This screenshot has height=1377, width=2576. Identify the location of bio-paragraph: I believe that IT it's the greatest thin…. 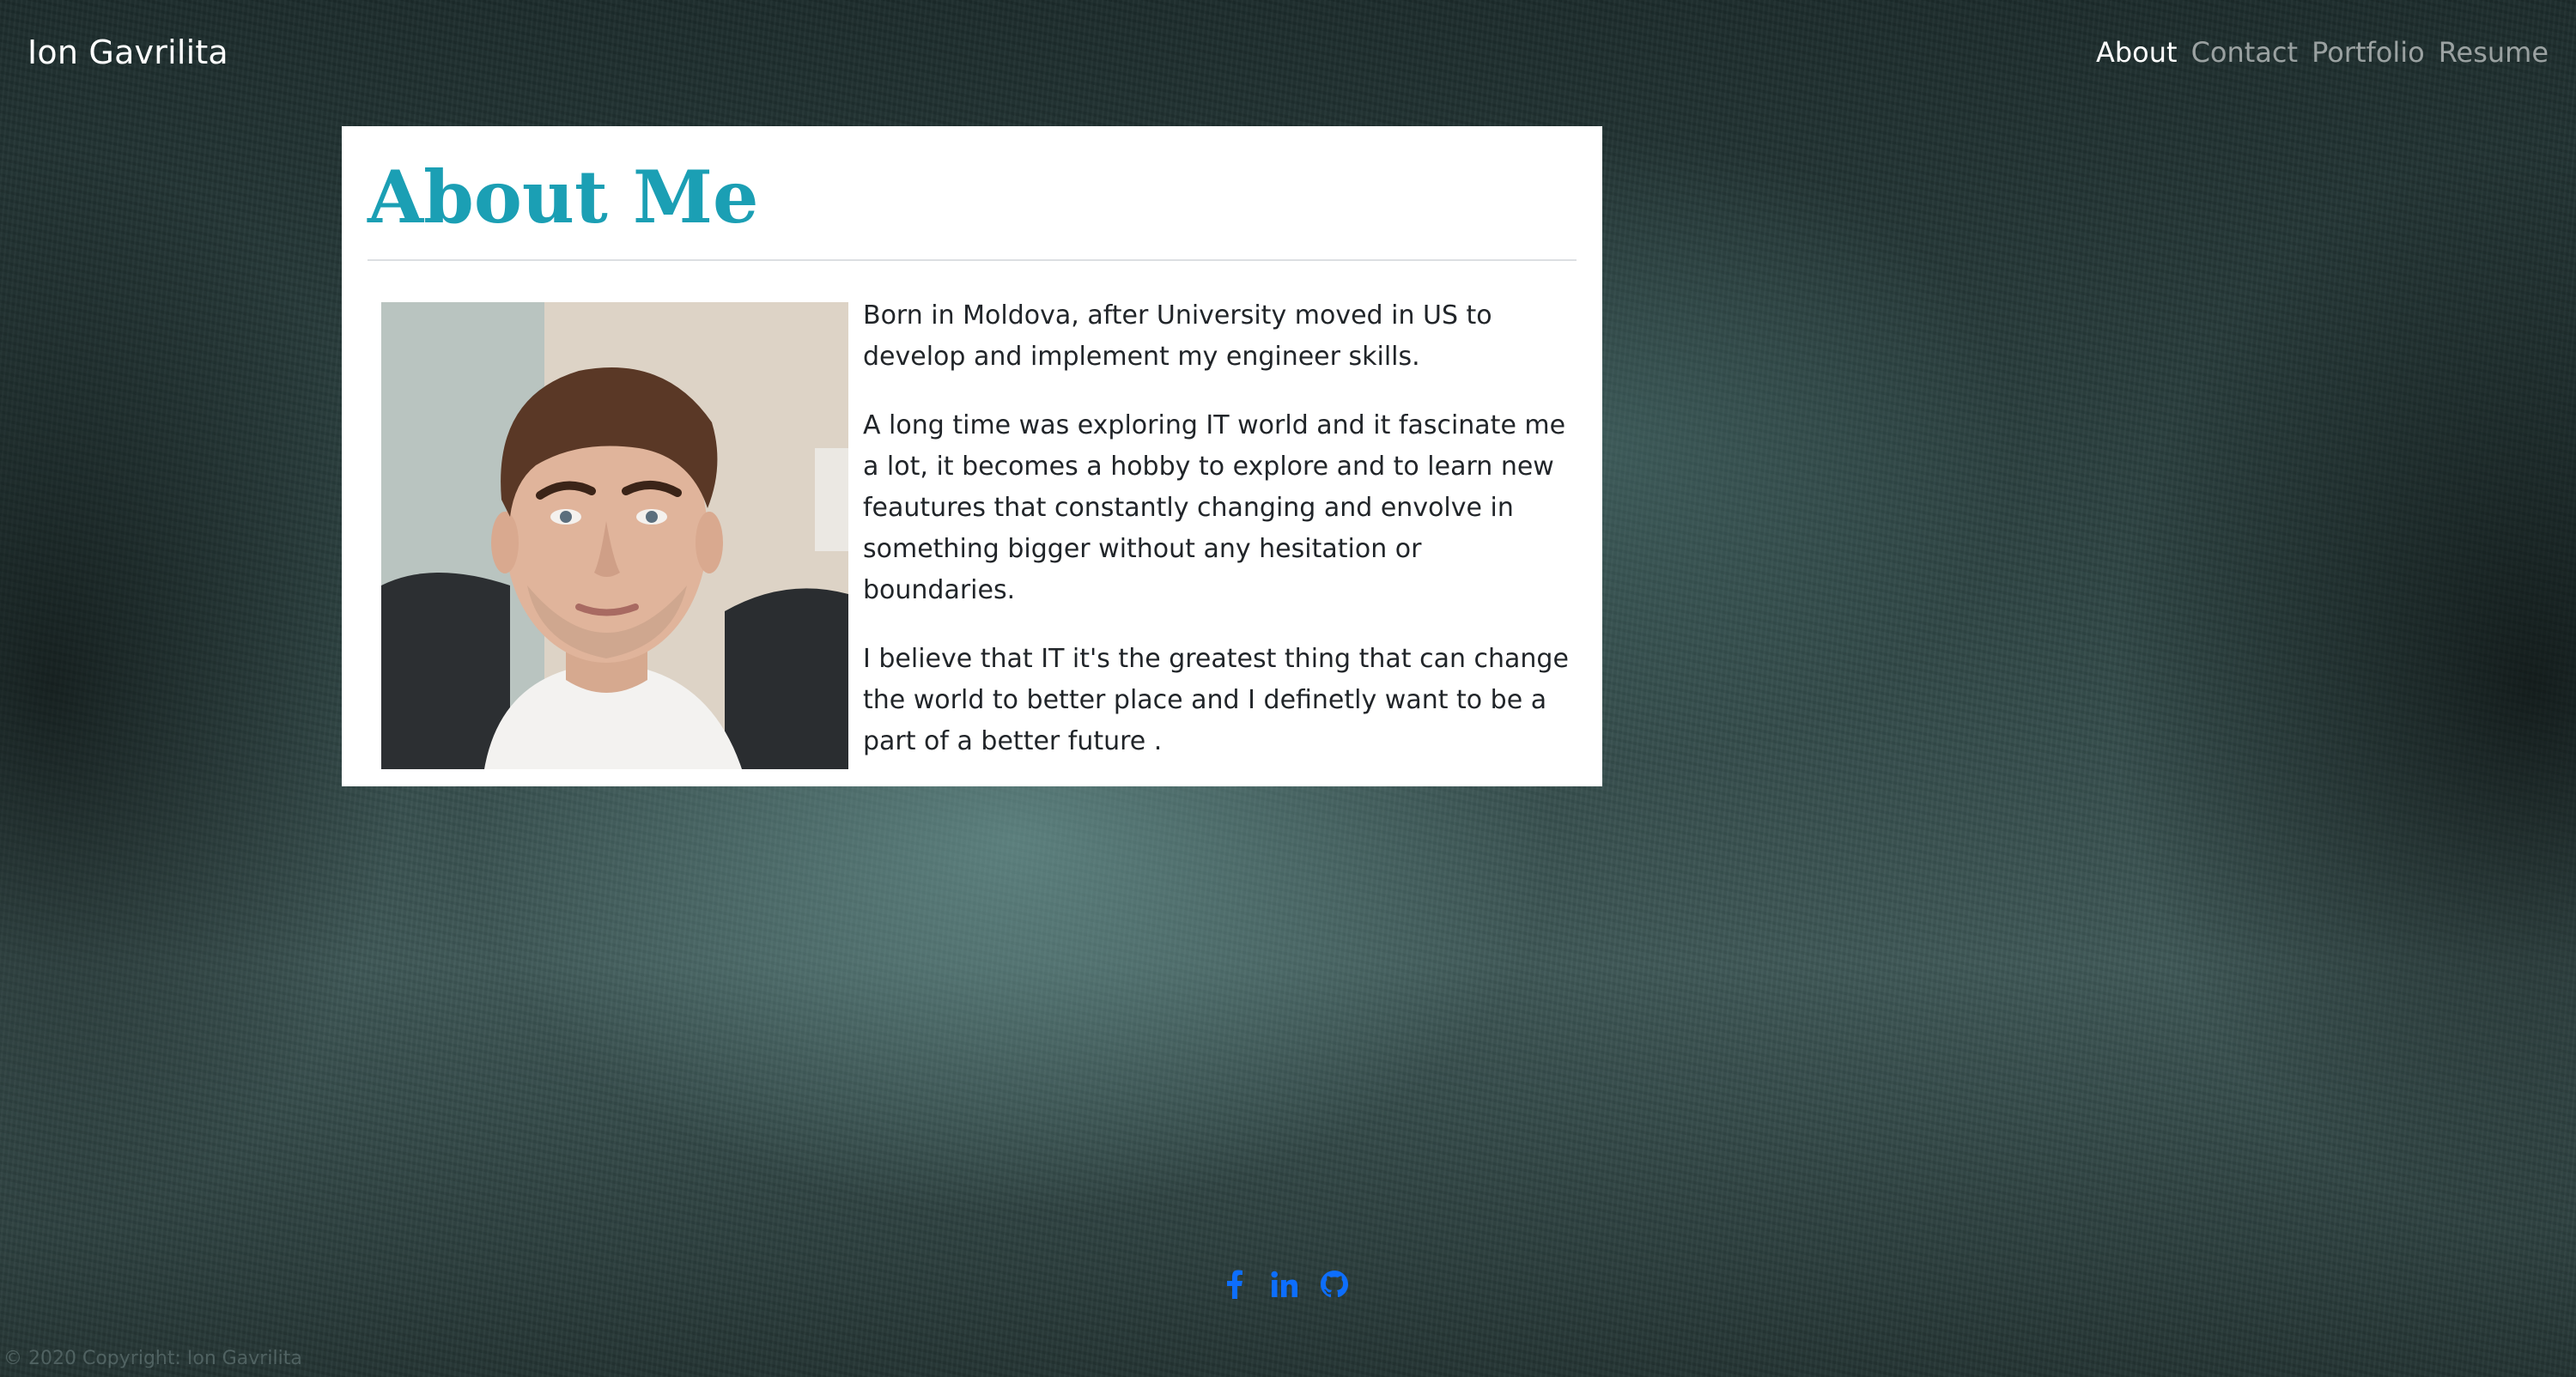
(1216, 700).